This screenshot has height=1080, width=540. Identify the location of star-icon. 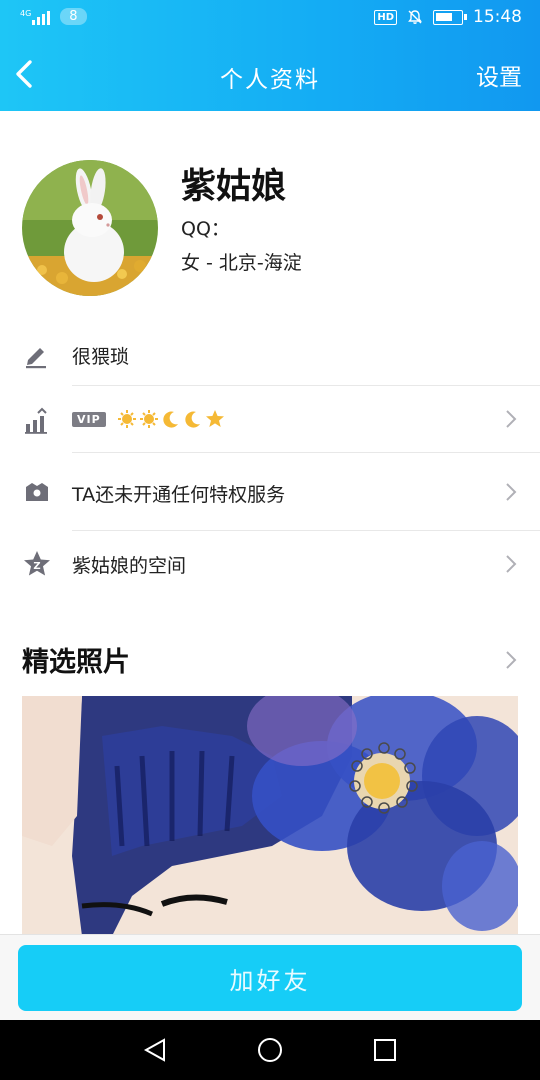
(215, 418).